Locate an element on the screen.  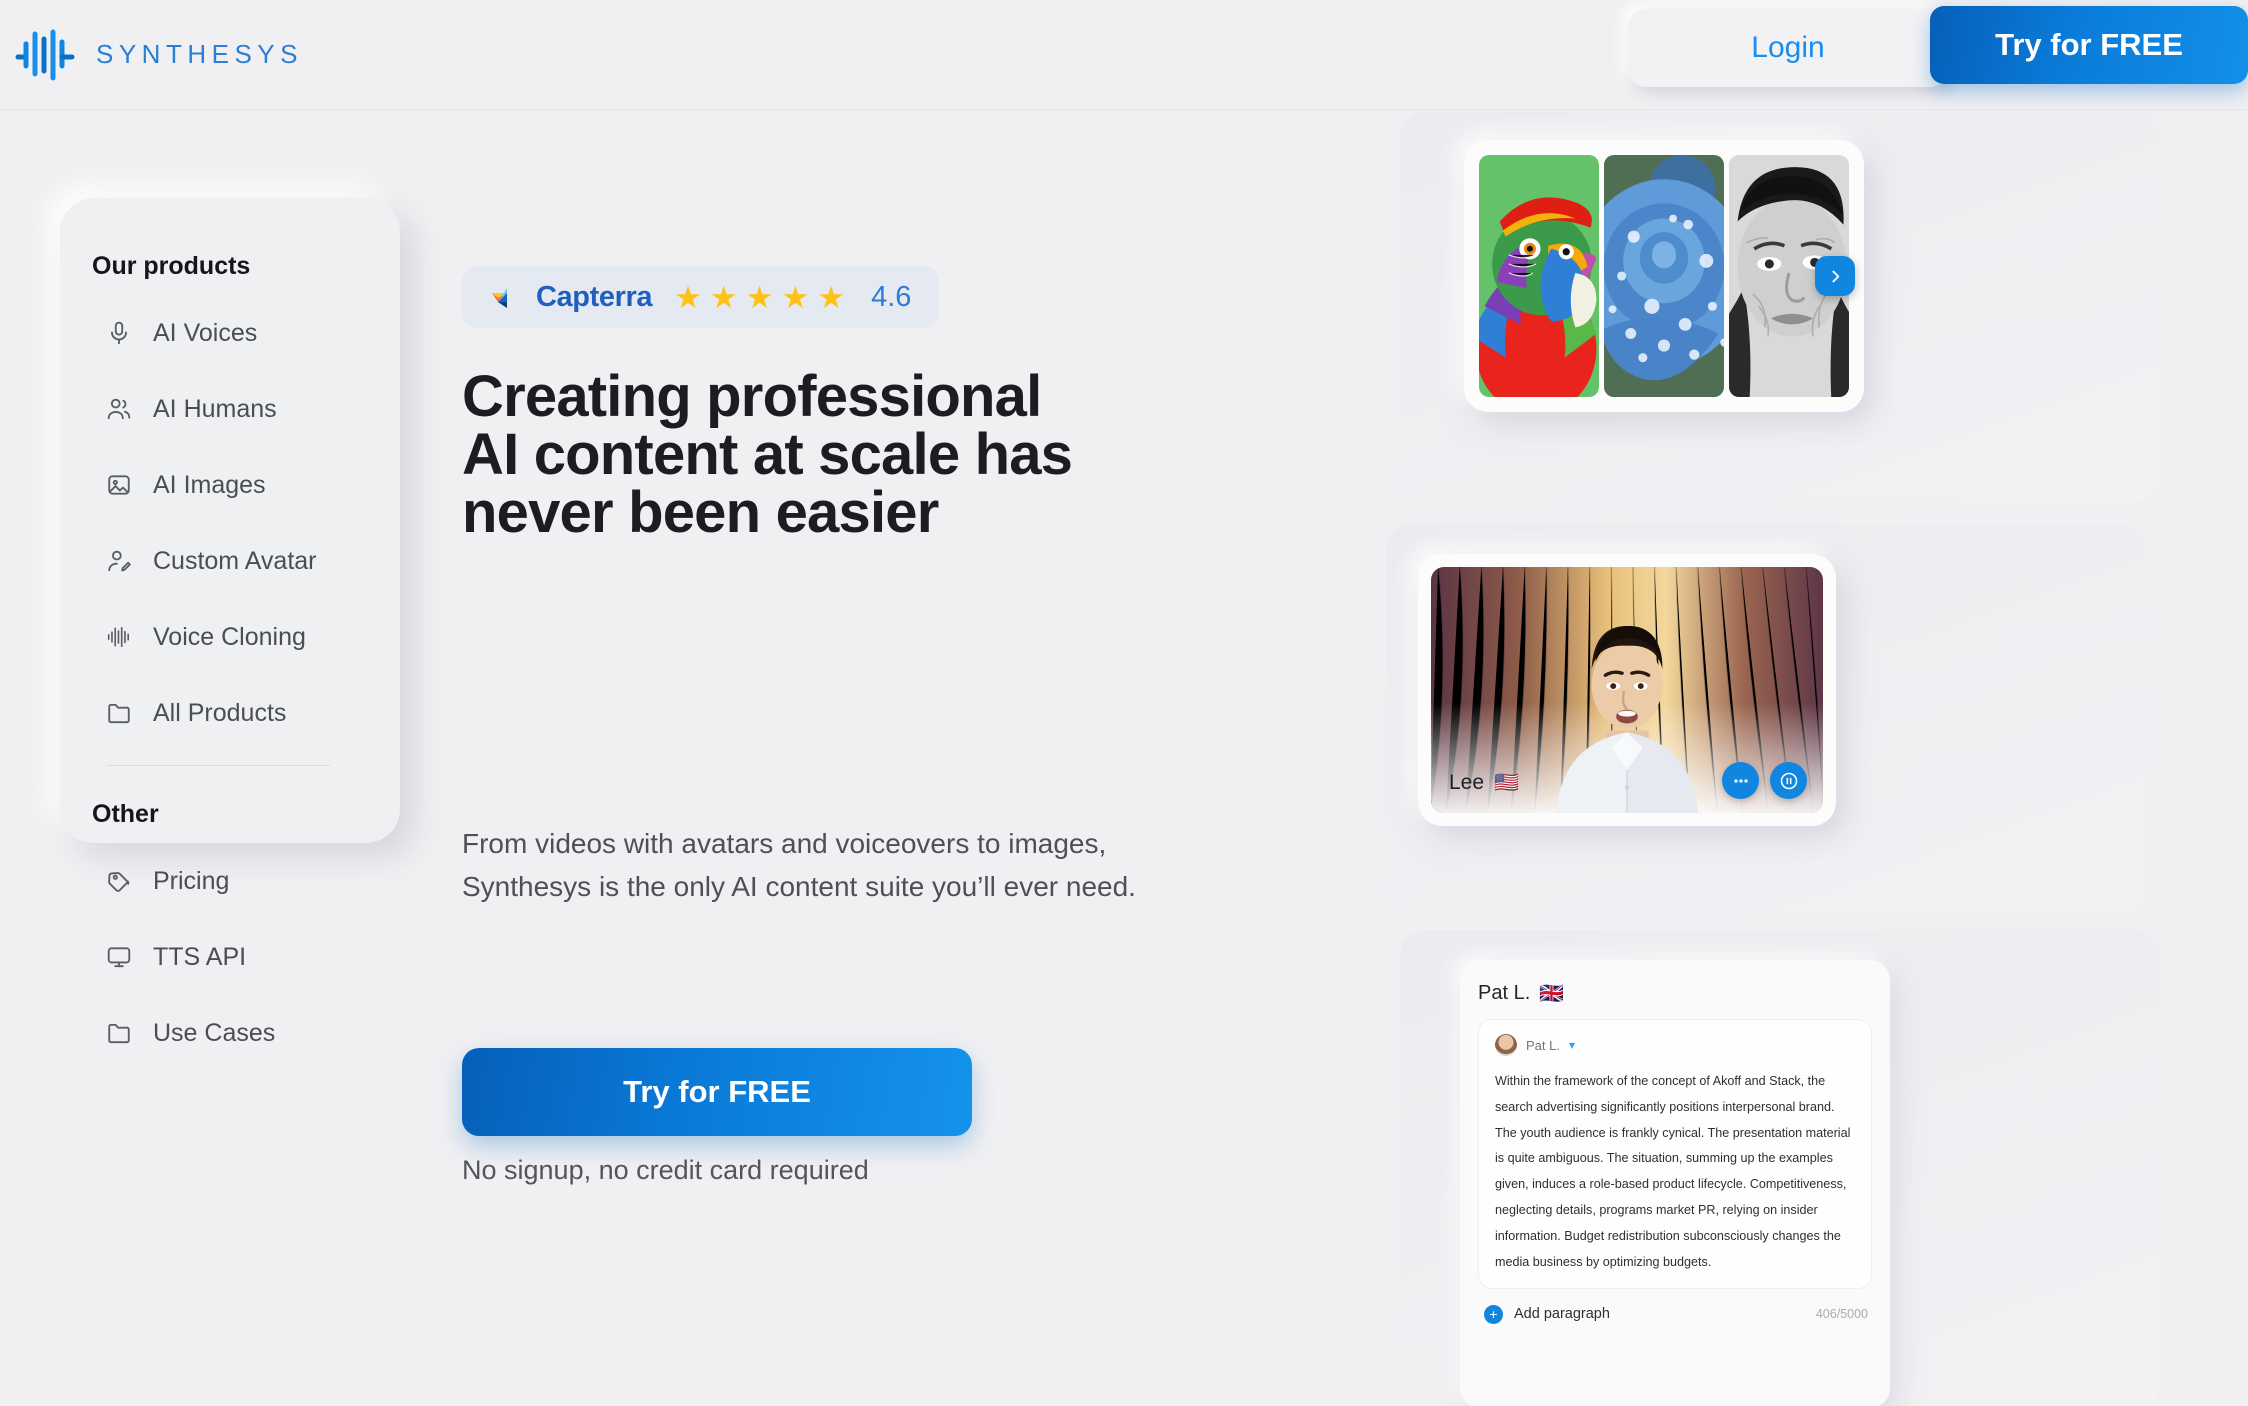
plus-circle-icon: + is located at coordinates (1493, 1314).